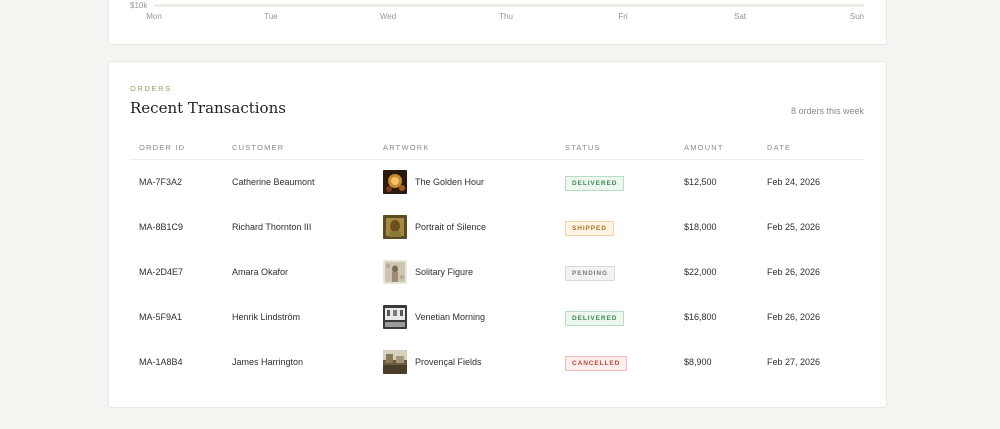 This screenshot has height=429, width=1000. I want to click on chart-x-axis: Mon Tue Wed Thu Fri Sat Sun, so click(497, 18).